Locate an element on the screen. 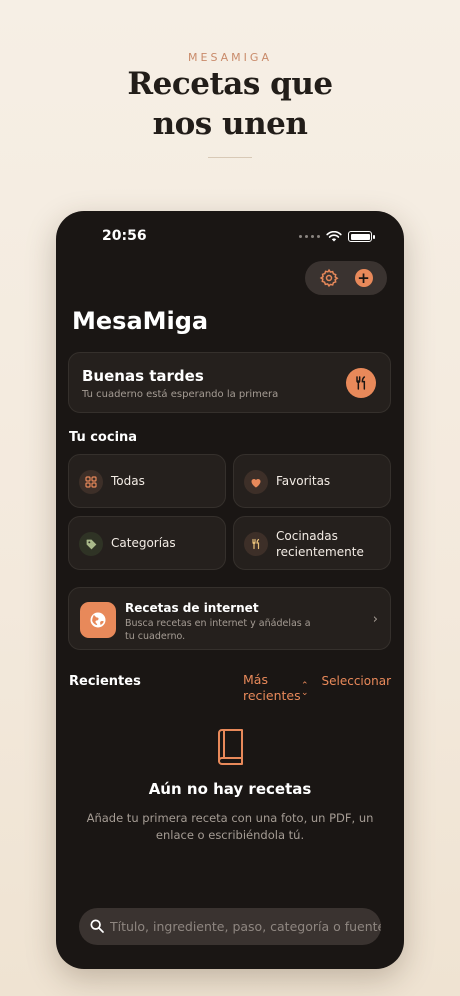 This screenshot has height=996, width=460. select-button: Seleccionar is located at coordinates (356, 681).